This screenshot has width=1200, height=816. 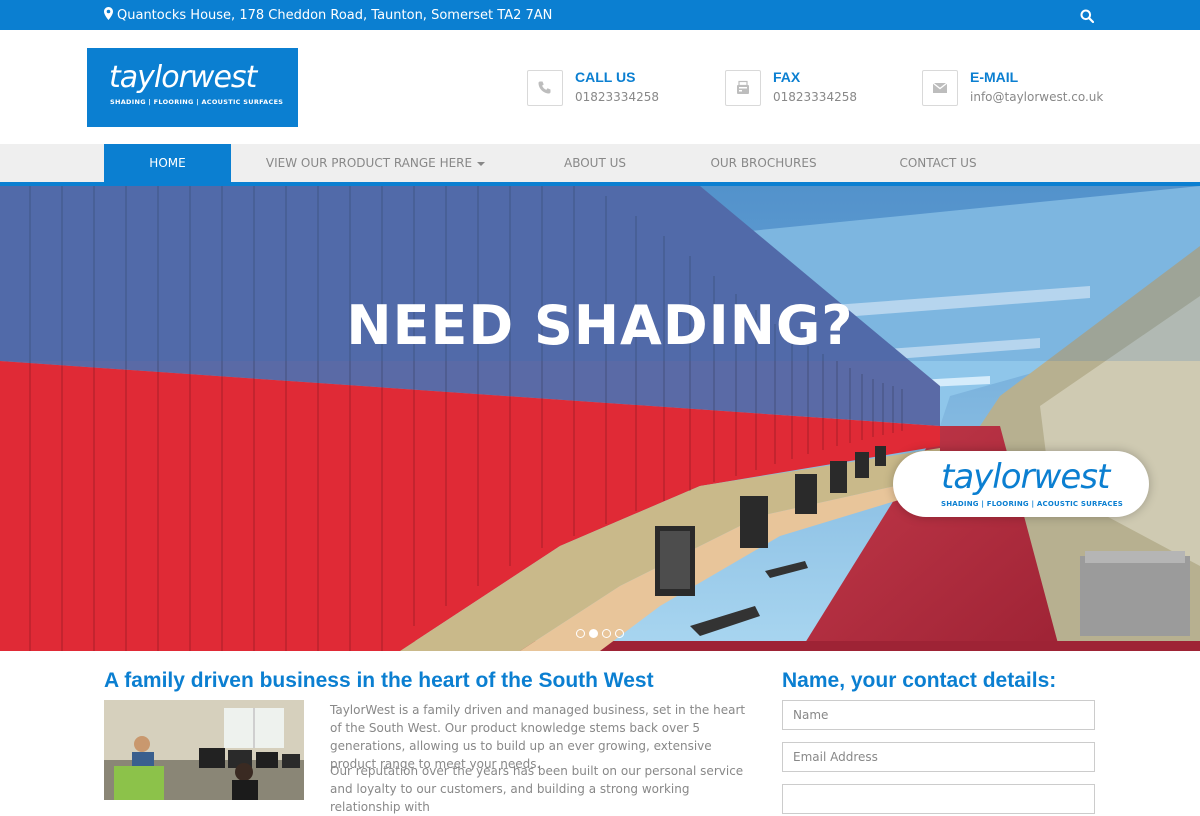 I want to click on envelope-icon, so click(x=940, y=88).